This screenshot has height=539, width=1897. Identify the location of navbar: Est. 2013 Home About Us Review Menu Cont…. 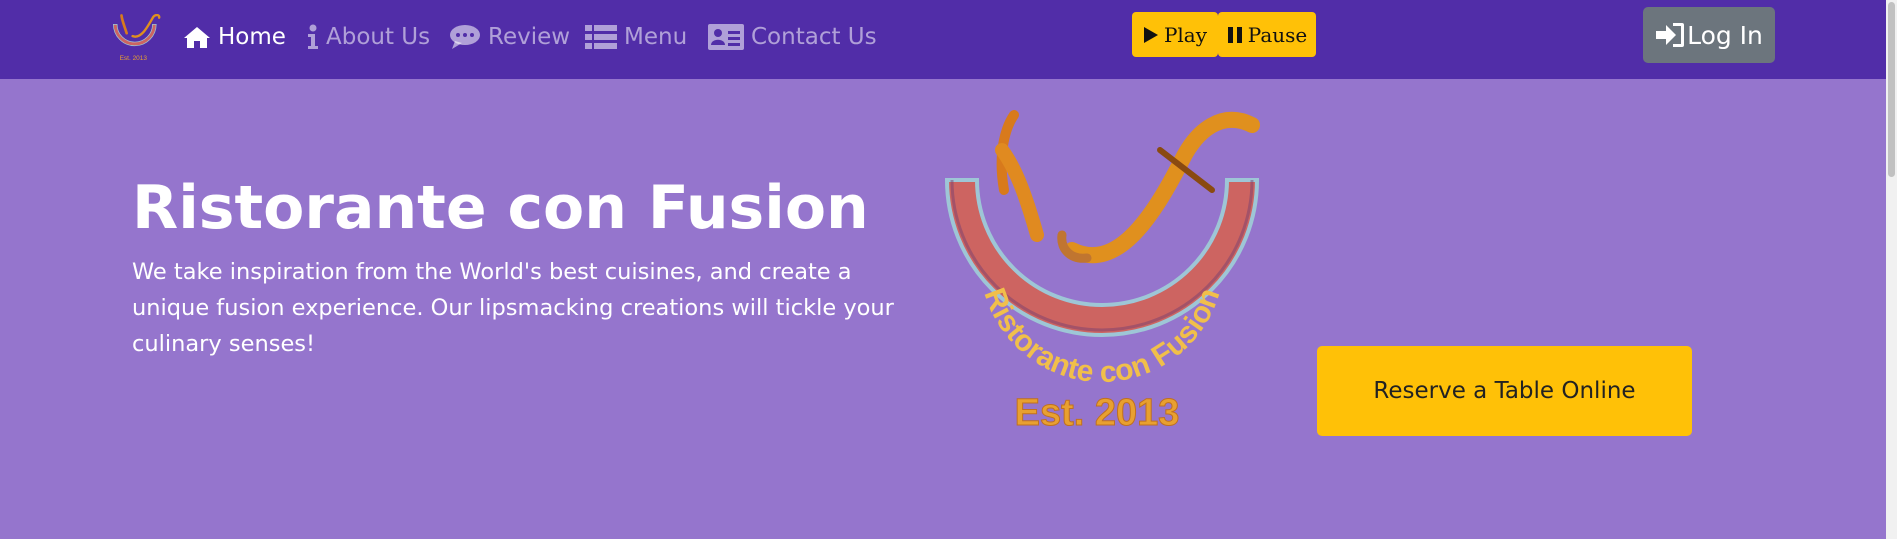
(943, 39).